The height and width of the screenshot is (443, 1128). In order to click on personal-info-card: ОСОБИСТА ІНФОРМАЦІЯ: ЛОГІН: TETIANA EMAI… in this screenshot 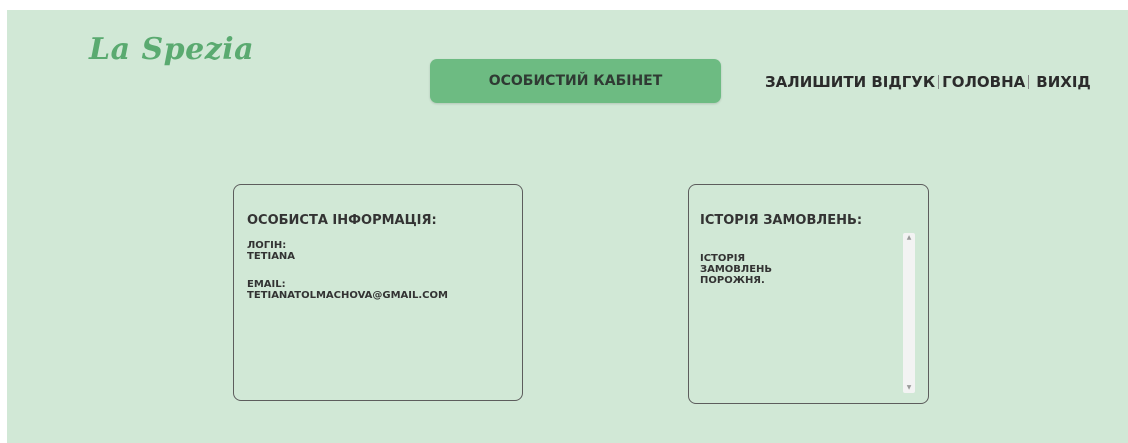, I will do `click(378, 292)`.